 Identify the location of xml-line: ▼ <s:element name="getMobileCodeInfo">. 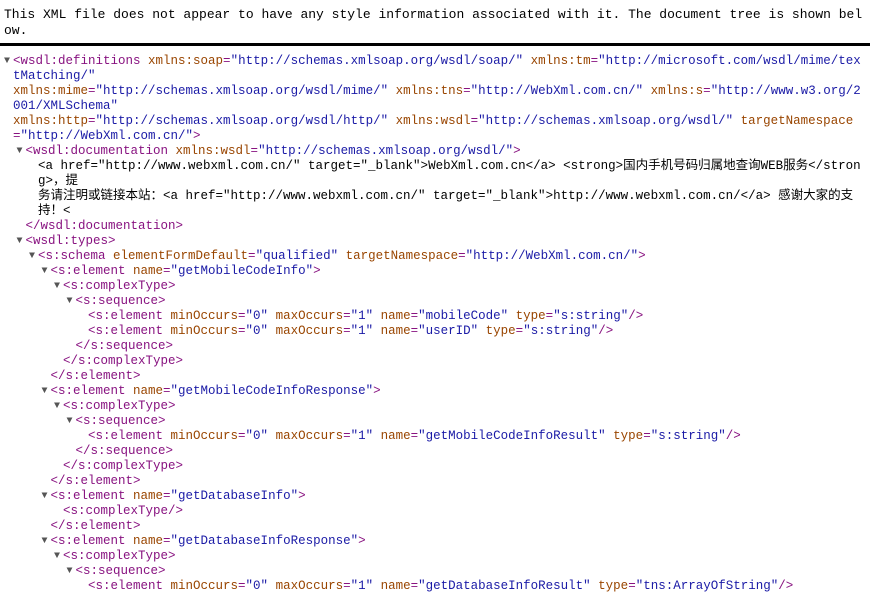
(435, 271).